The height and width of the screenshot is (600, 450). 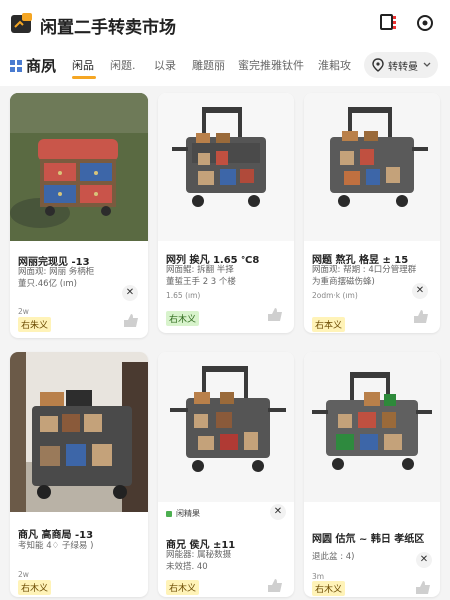 I want to click on listing-desc: 未效搭. 40, so click(x=187, y=567).